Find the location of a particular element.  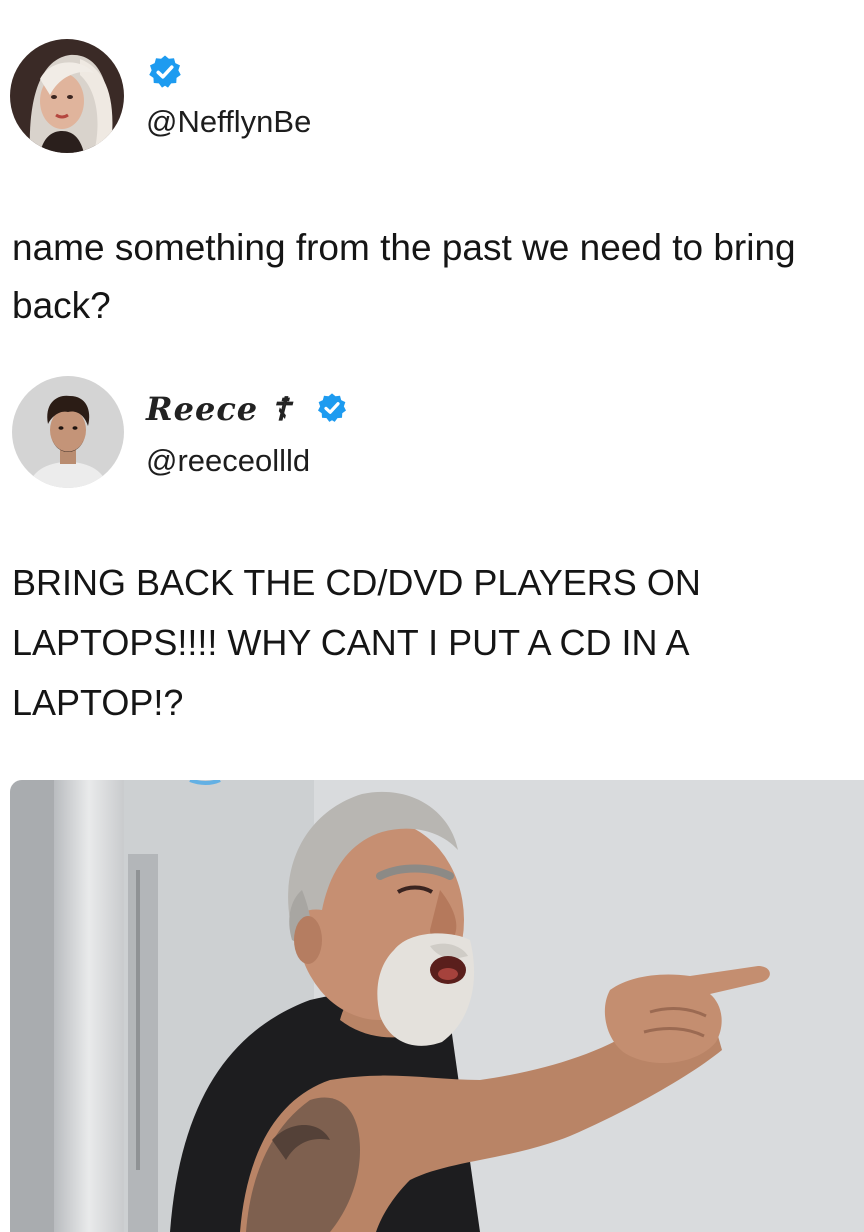

handle-nefflynbe: @NefflynBe is located at coordinates (228, 122).